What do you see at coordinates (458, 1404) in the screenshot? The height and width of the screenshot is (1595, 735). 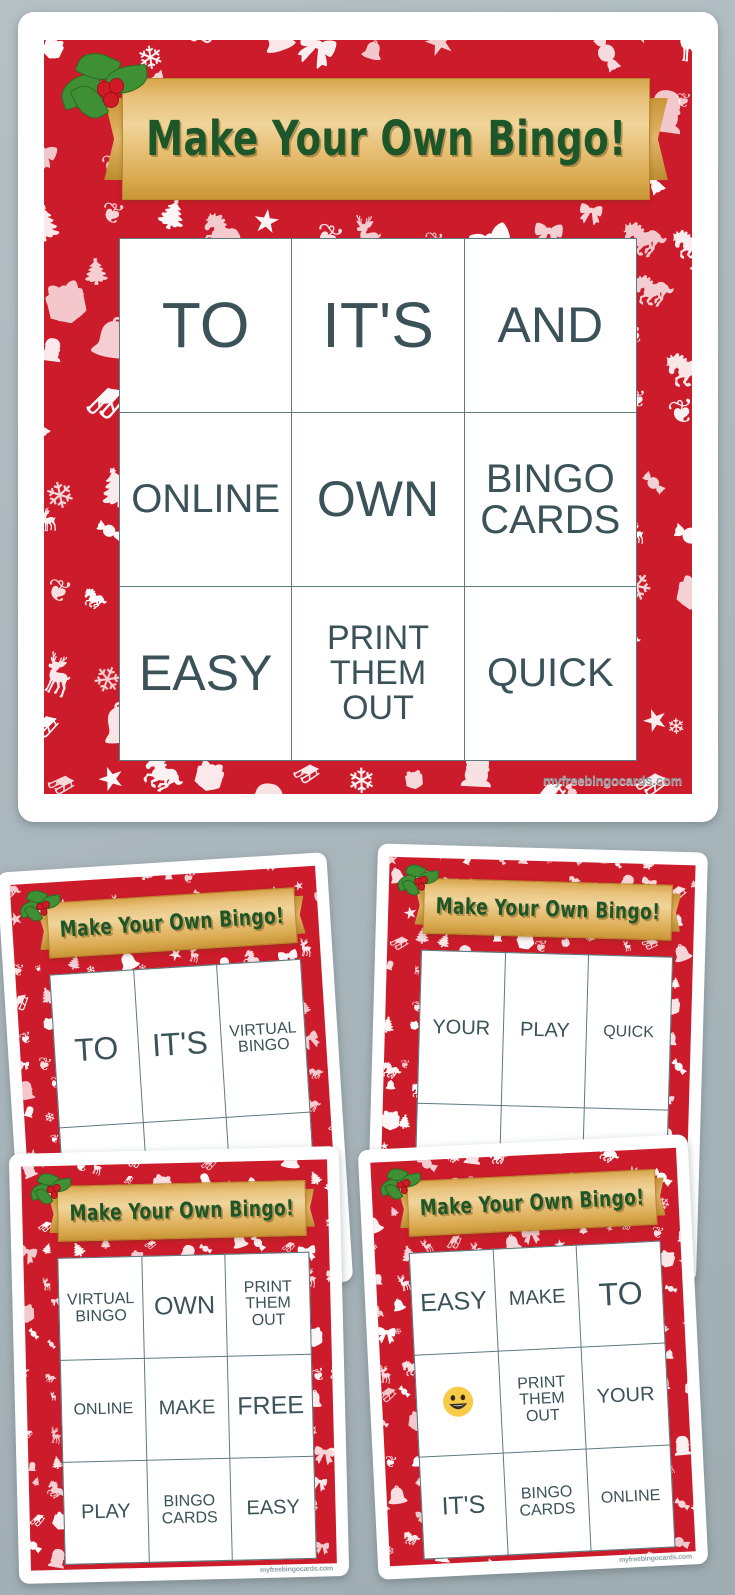 I see `bingo-cell` at bounding box center [458, 1404].